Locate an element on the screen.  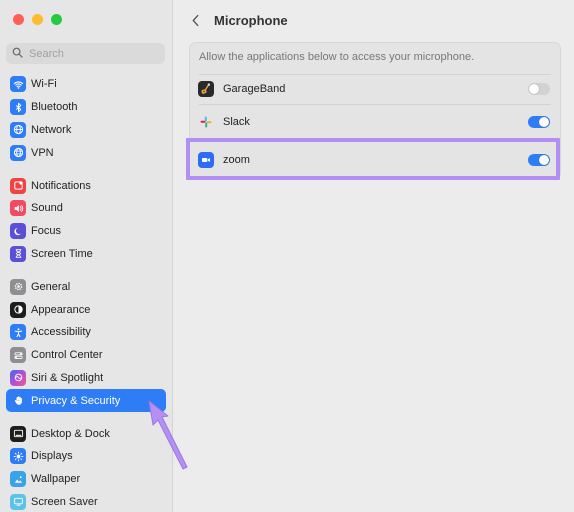
sidebar-item-appearance: Appearance is located at coordinates (86, 309).